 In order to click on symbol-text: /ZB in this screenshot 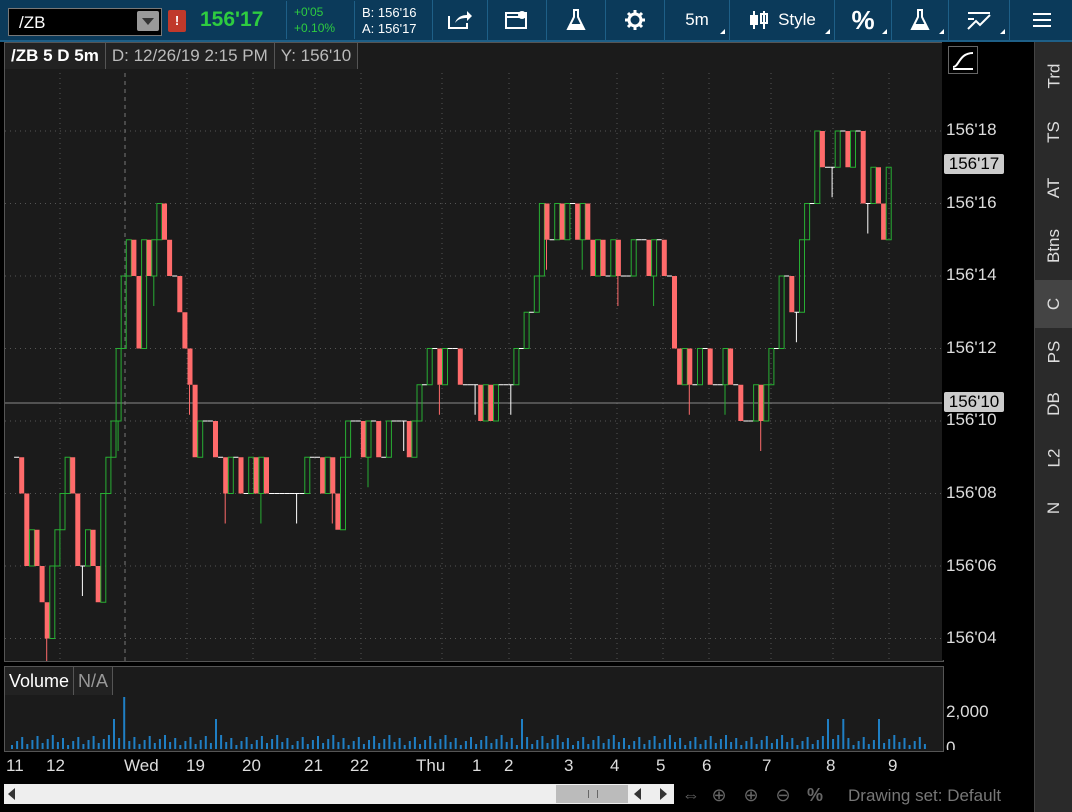, I will do `click(32, 22)`.